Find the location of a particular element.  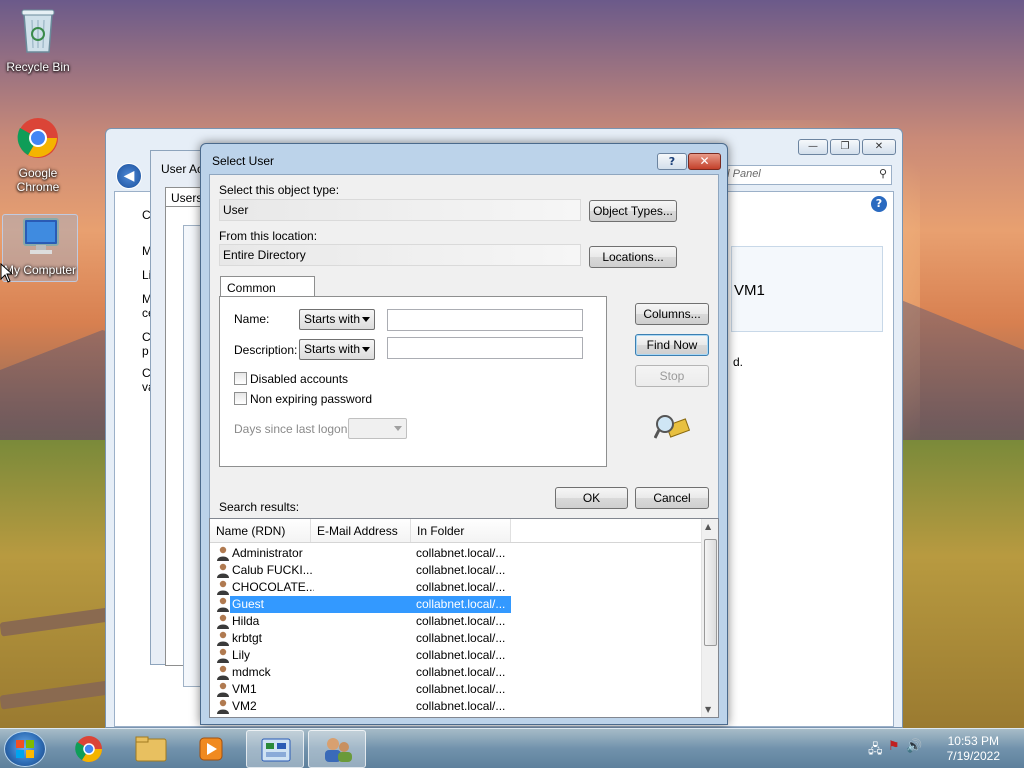

results-scrollbar: ▲ ▼ is located at coordinates (709, 618).